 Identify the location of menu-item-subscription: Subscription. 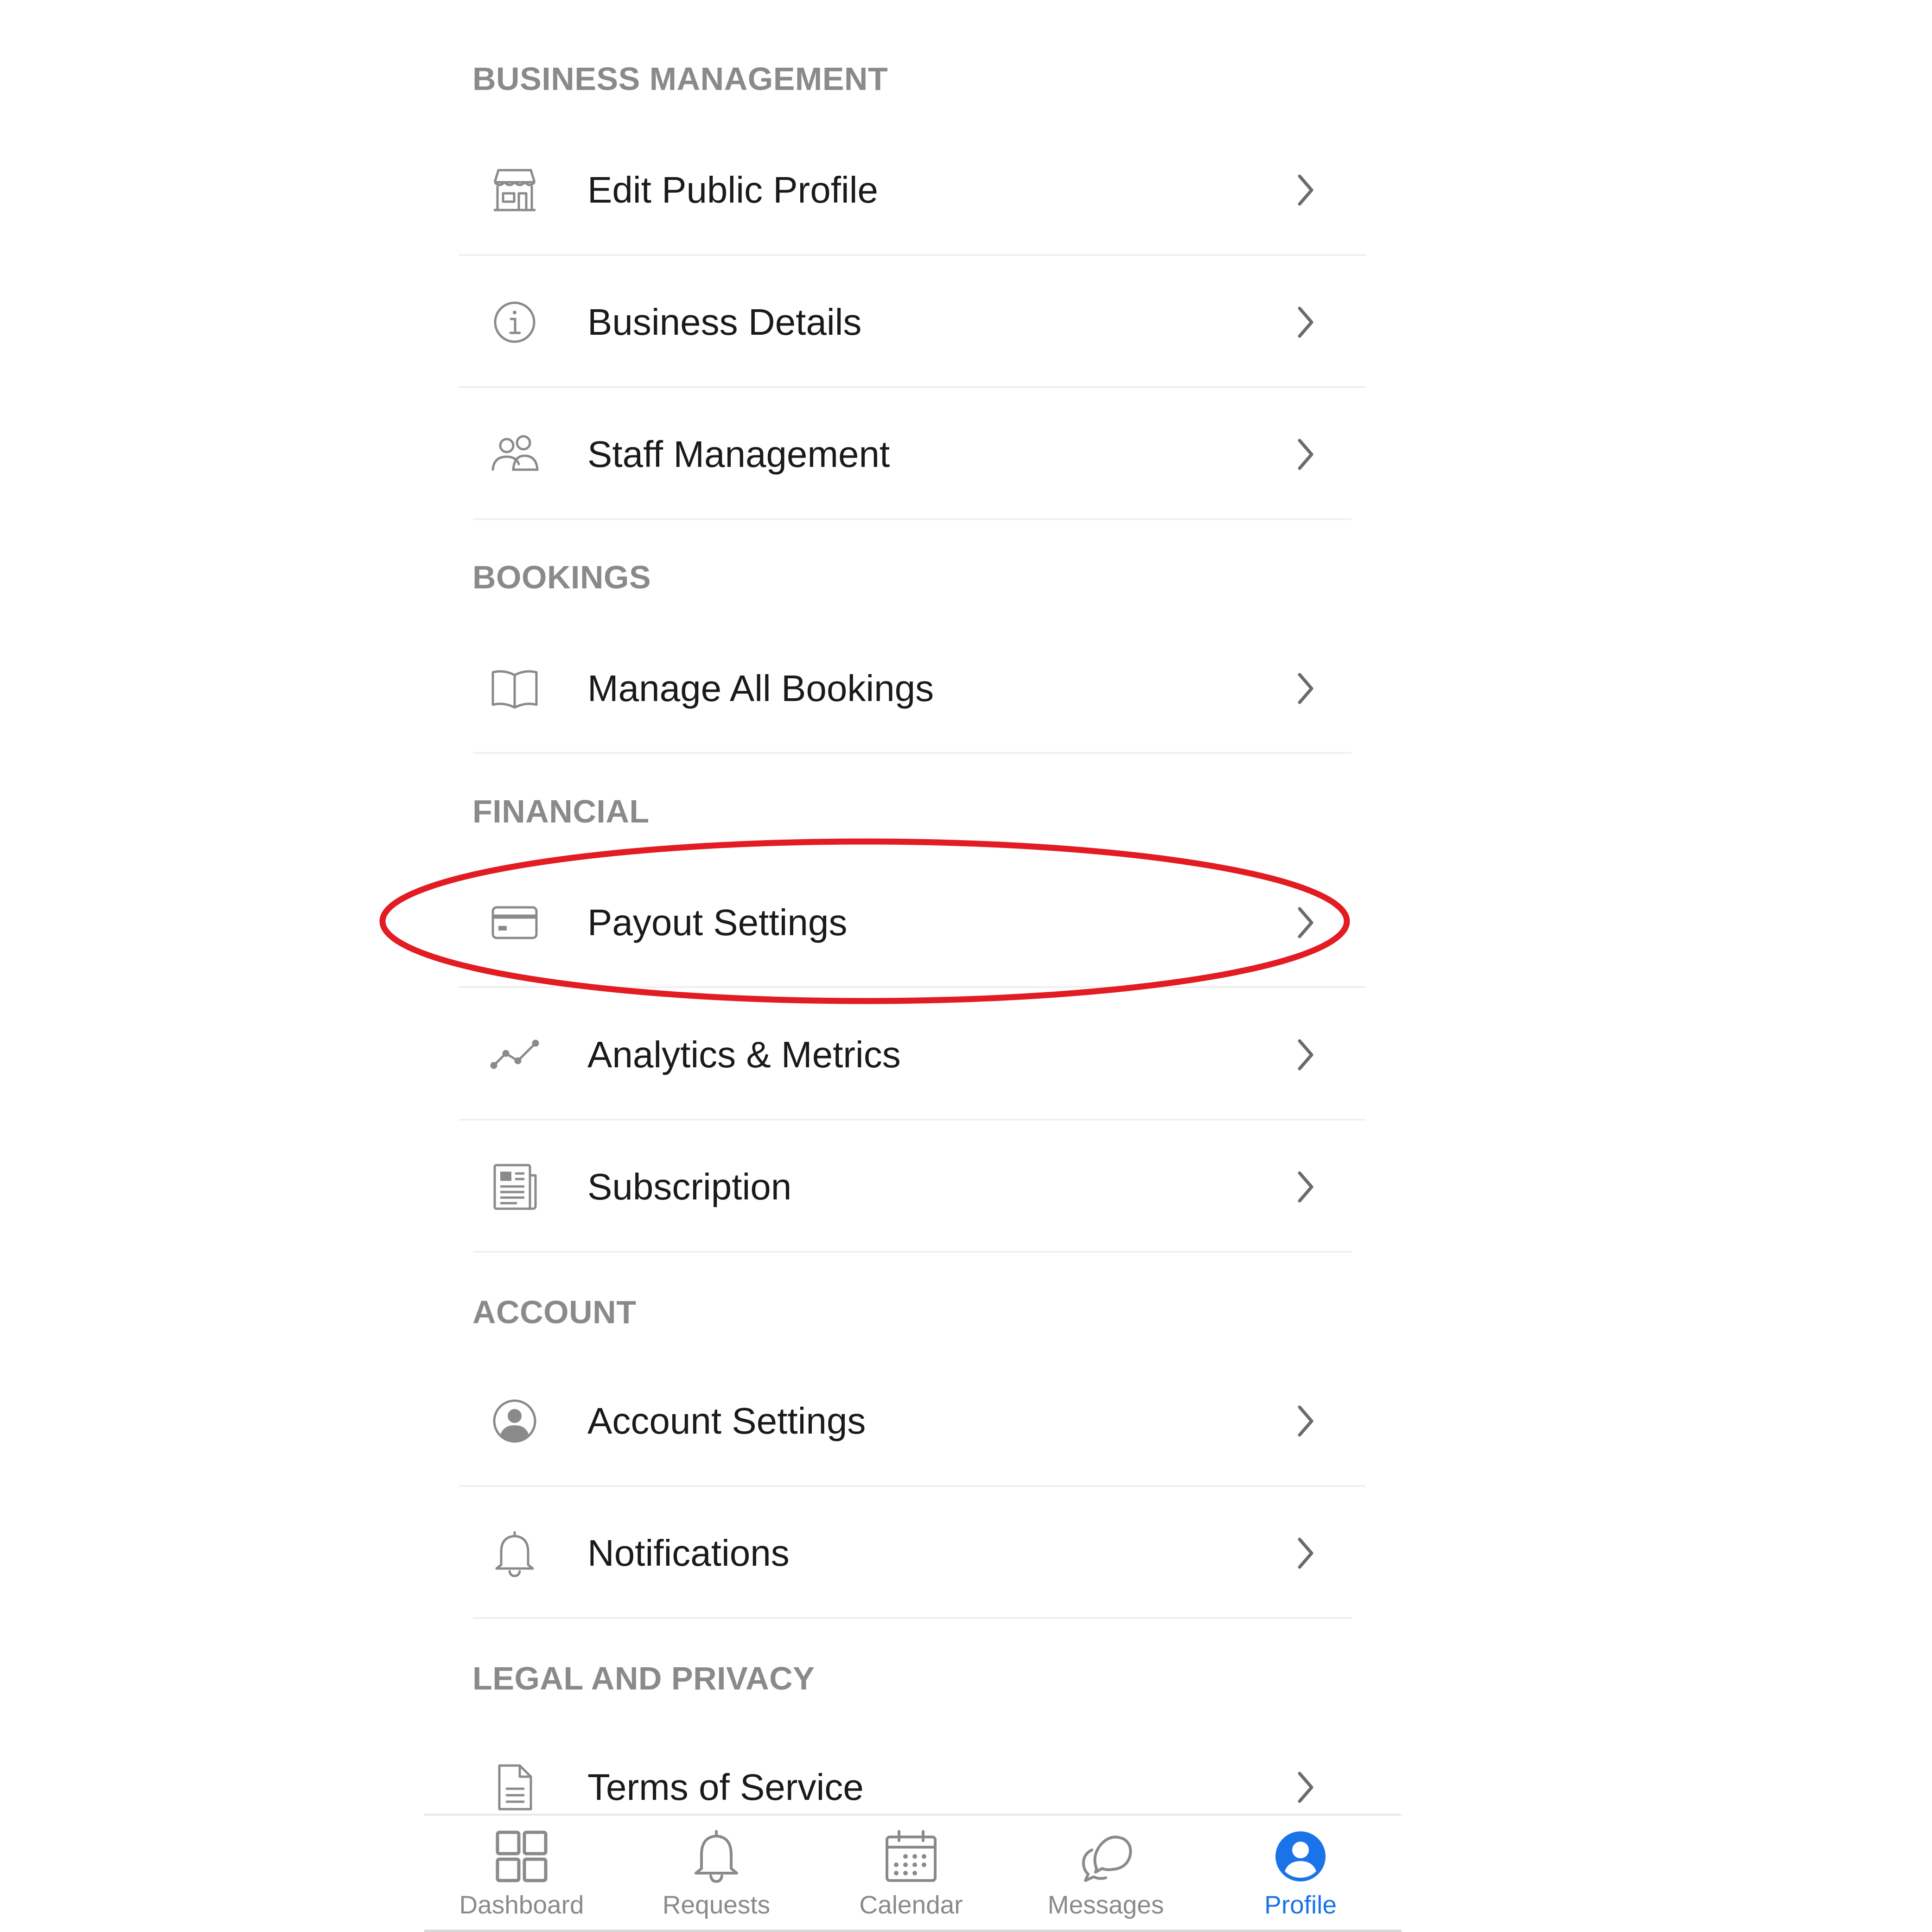
(894, 1187).